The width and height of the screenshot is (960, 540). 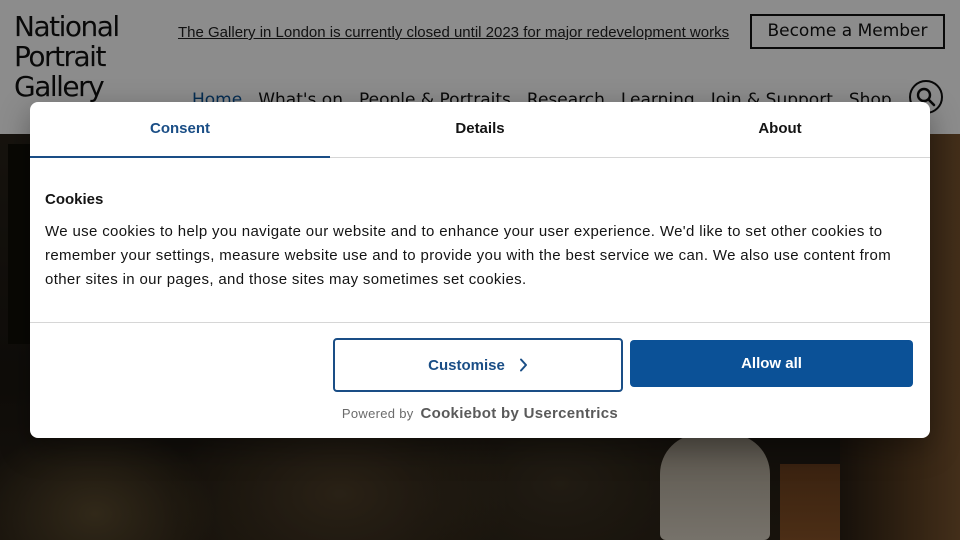 I want to click on allow-all-button: Allow all, so click(x=771, y=363).